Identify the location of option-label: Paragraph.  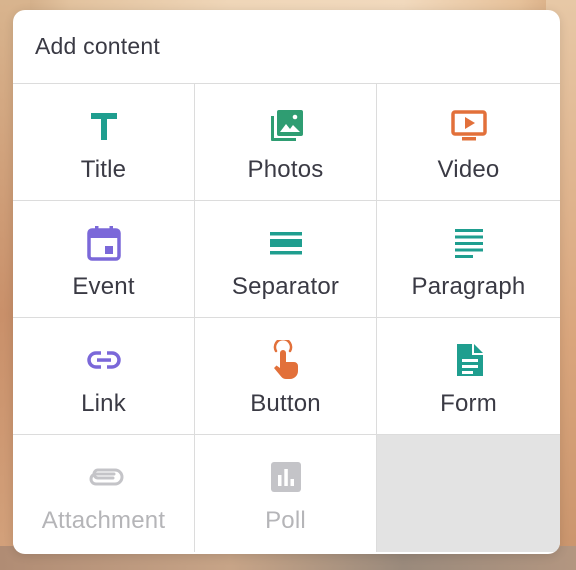
(468, 286).